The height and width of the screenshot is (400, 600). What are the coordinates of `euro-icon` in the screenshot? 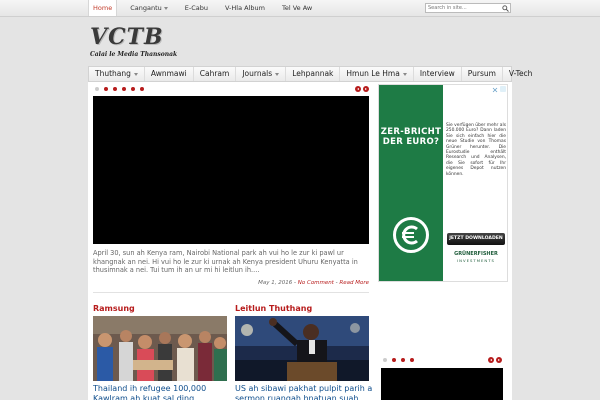 It's located at (411, 235).